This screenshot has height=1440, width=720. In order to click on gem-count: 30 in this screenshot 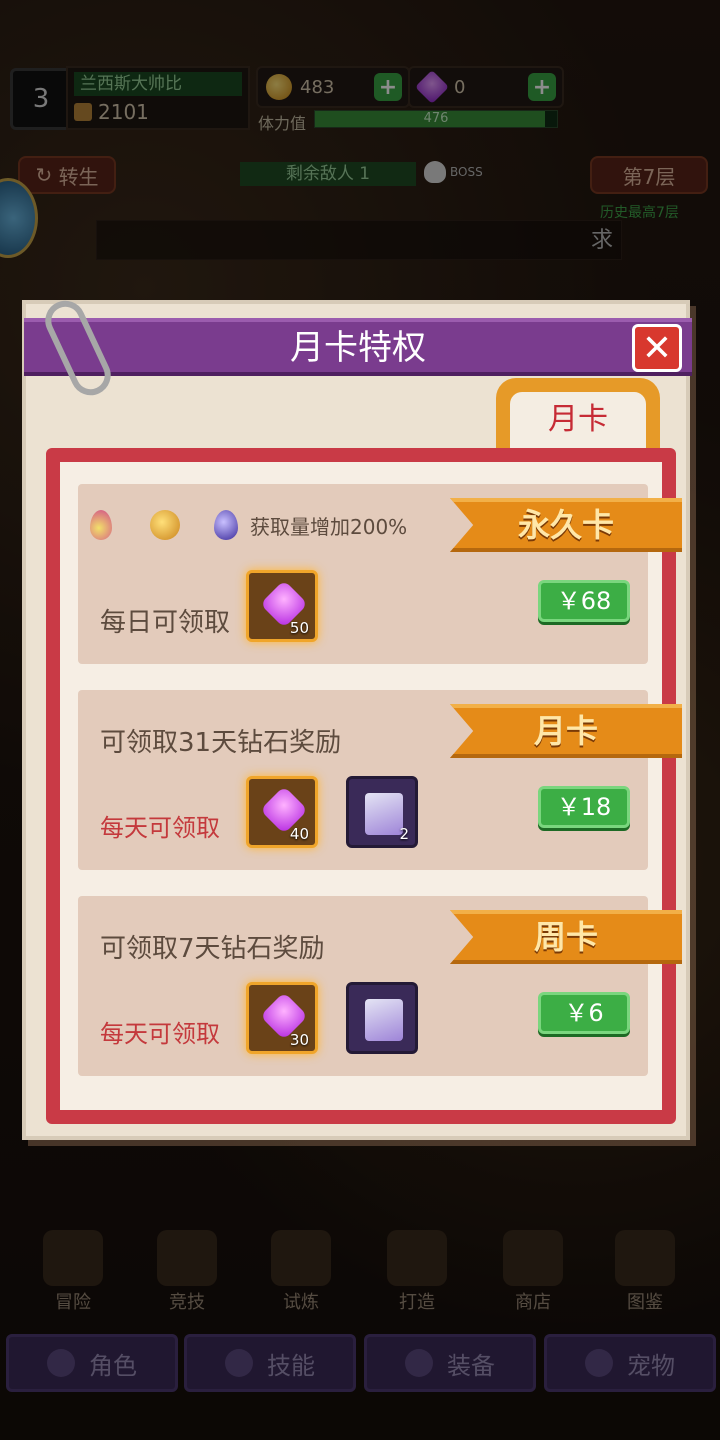, I will do `click(299, 1040)`.